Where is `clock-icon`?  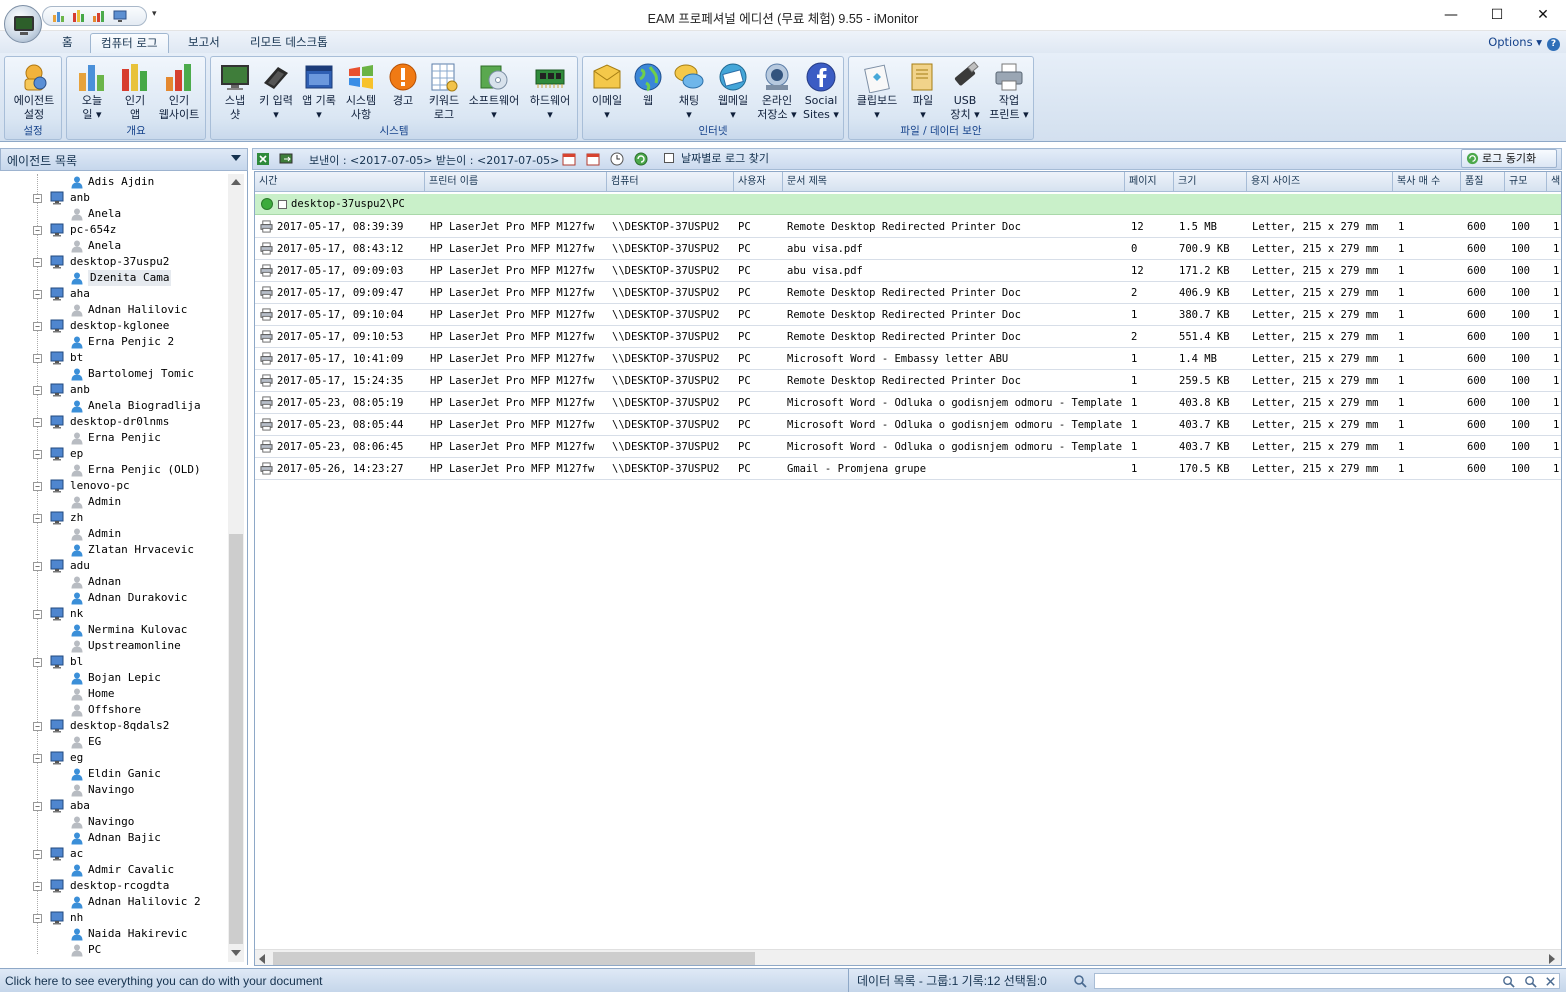 clock-icon is located at coordinates (617, 159).